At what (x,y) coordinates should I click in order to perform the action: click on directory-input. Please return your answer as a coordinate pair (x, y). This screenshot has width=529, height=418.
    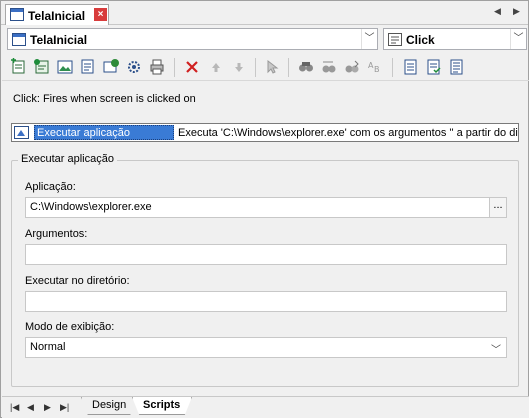
    Looking at the image, I should click on (266, 301).